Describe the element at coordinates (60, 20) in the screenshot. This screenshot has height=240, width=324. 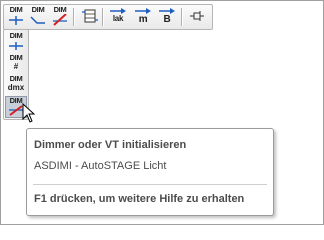
I see `dimmer-remove-icon` at that location.